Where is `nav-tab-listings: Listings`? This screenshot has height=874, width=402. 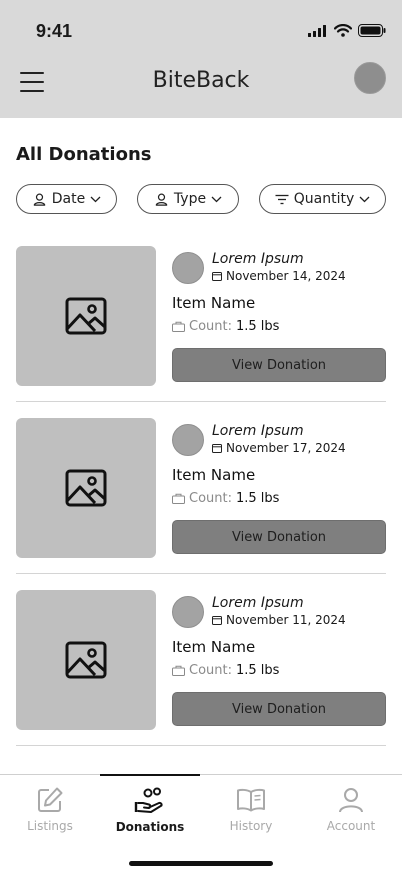 nav-tab-listings: Listings is located at coordinates (50, 808).